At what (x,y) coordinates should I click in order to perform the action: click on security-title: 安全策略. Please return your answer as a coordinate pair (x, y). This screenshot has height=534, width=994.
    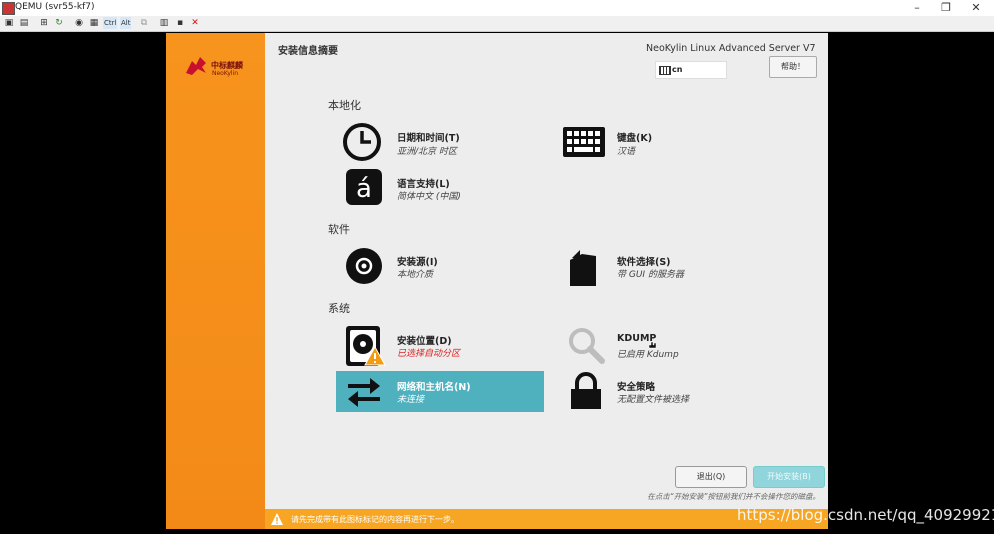
    Looking at the image, I should click on (636, 387).